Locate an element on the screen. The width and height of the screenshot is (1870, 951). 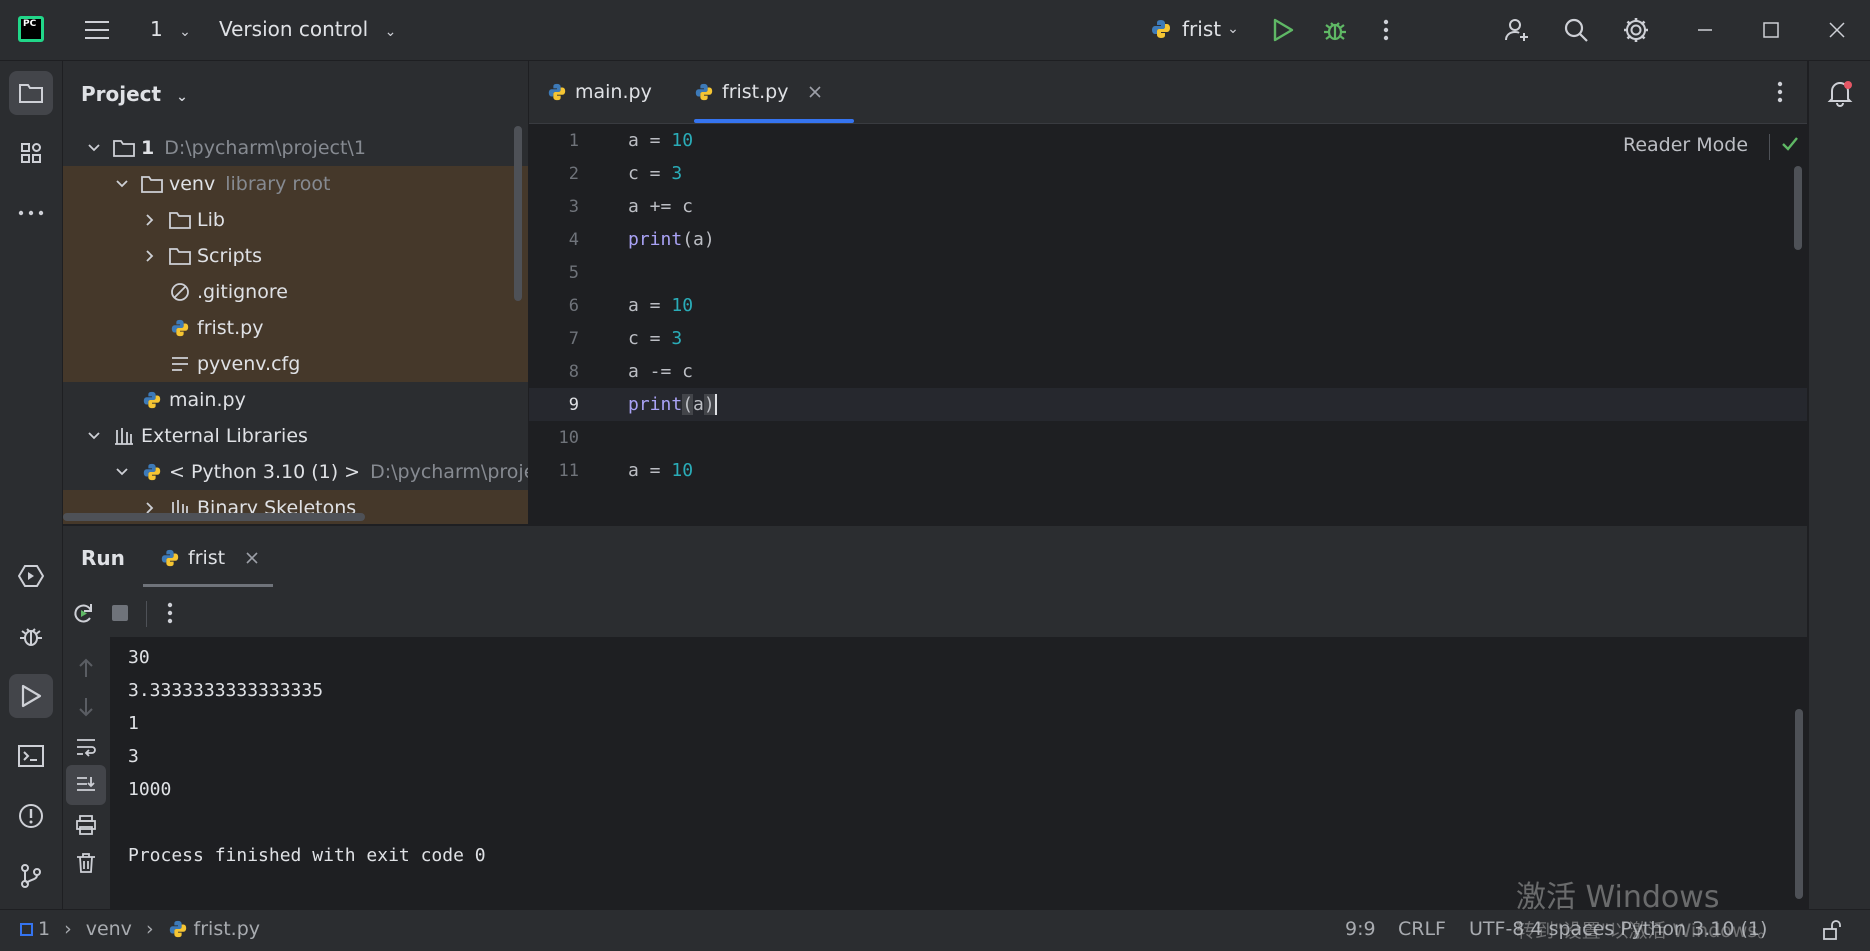
vcs-label: Version control is located at coordinates (294, 29).